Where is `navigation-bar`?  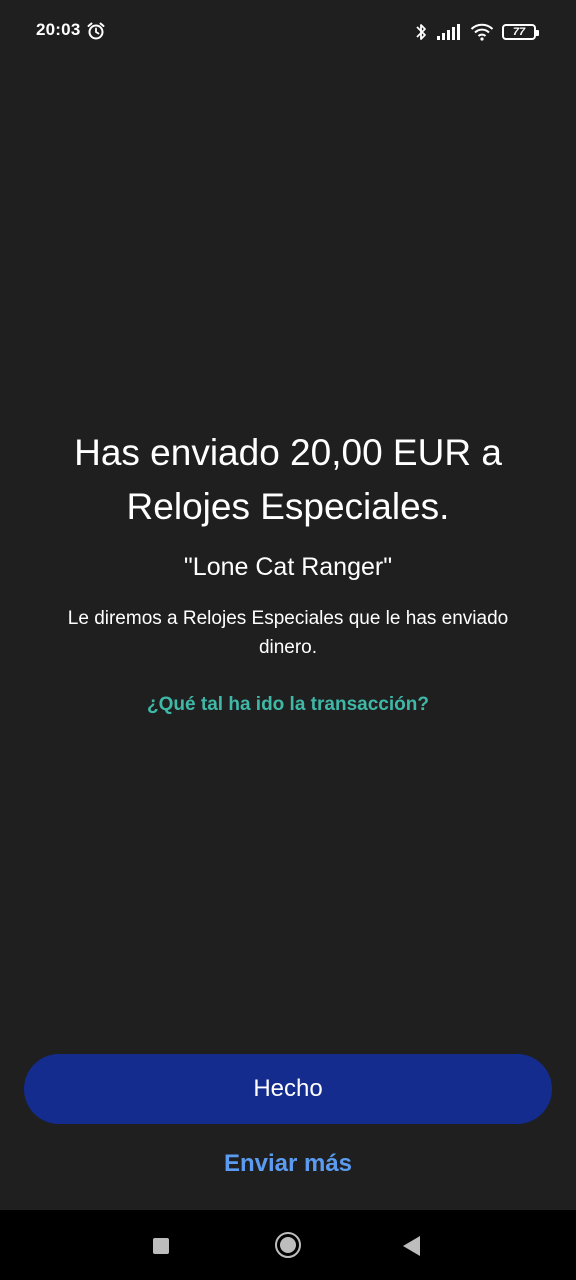
navigation-bar is located at coordinates (288, 1245).